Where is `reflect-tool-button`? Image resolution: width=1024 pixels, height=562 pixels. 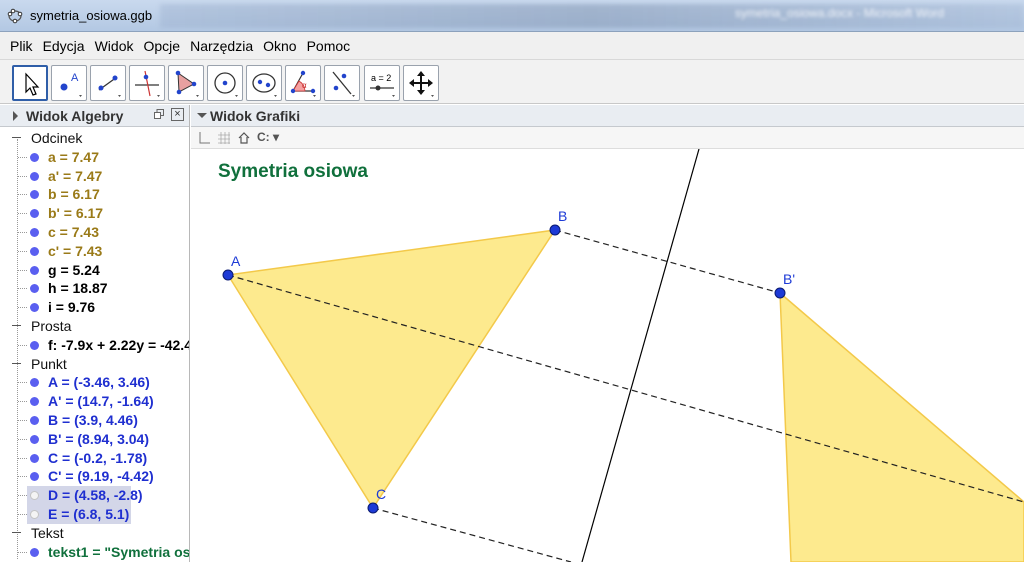 reflect-tool-button is located at coordinates (342, 83).